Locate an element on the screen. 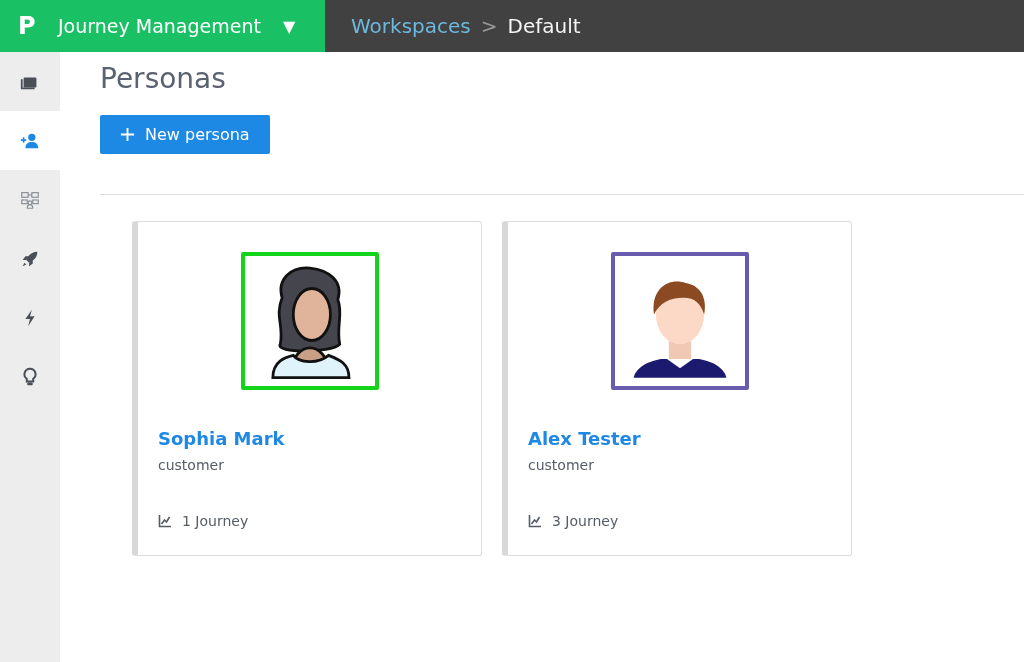 The width and height of the screenshot is (1024, 662). page-title: Personas is located at coordinates (163, 78).